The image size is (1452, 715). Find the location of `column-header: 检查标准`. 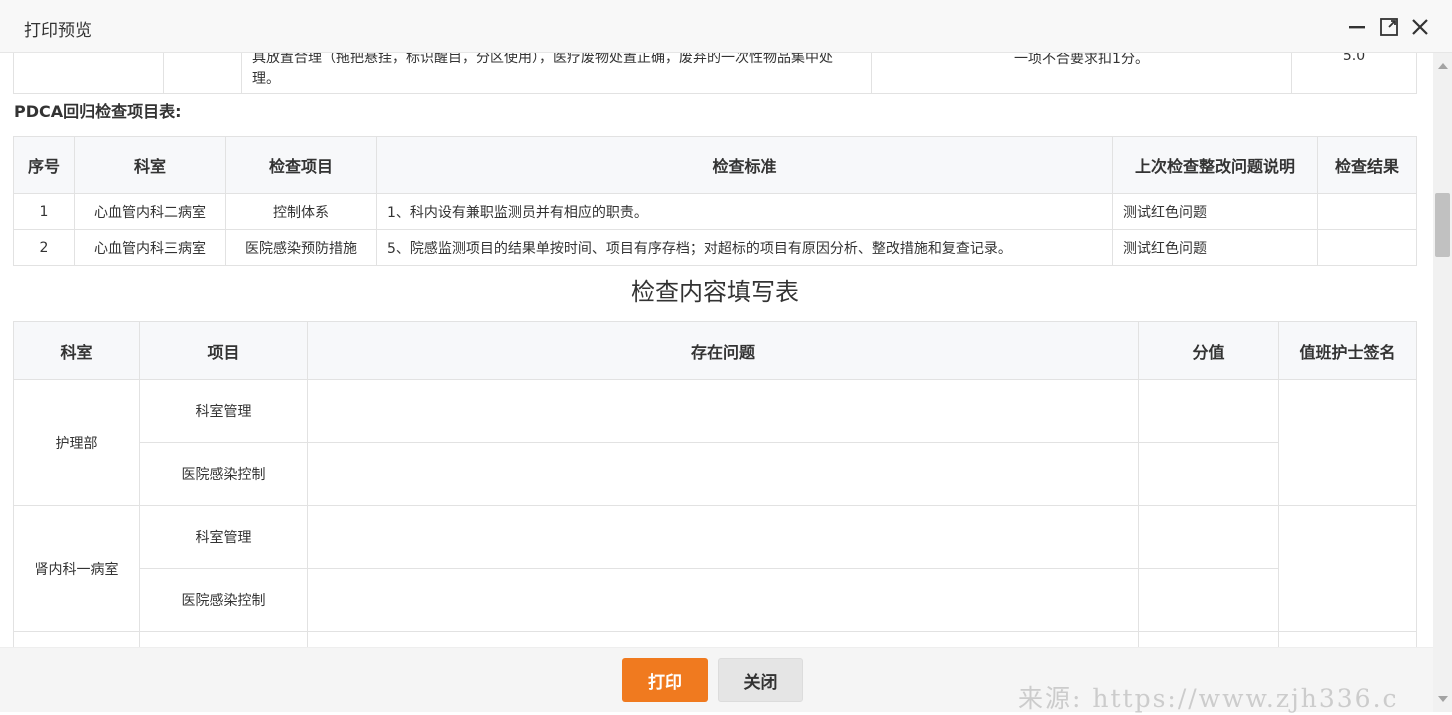

column-header: 检查标准 is located at coordinates (744, 165).